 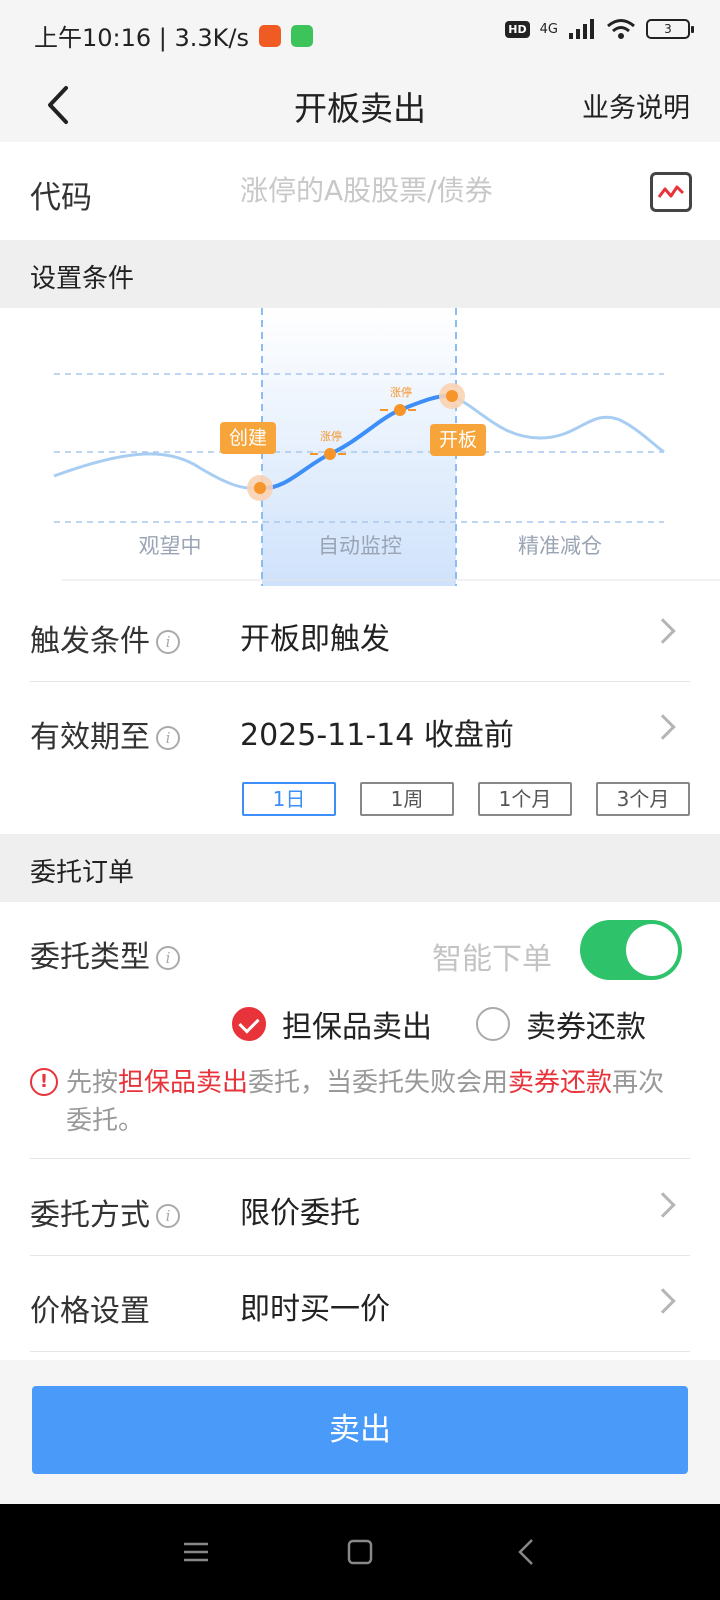 What do you see at coordinates (599, 29) in the screenshot?
I see `status-right: HD 4G 3` at bounding box center [599, 29].